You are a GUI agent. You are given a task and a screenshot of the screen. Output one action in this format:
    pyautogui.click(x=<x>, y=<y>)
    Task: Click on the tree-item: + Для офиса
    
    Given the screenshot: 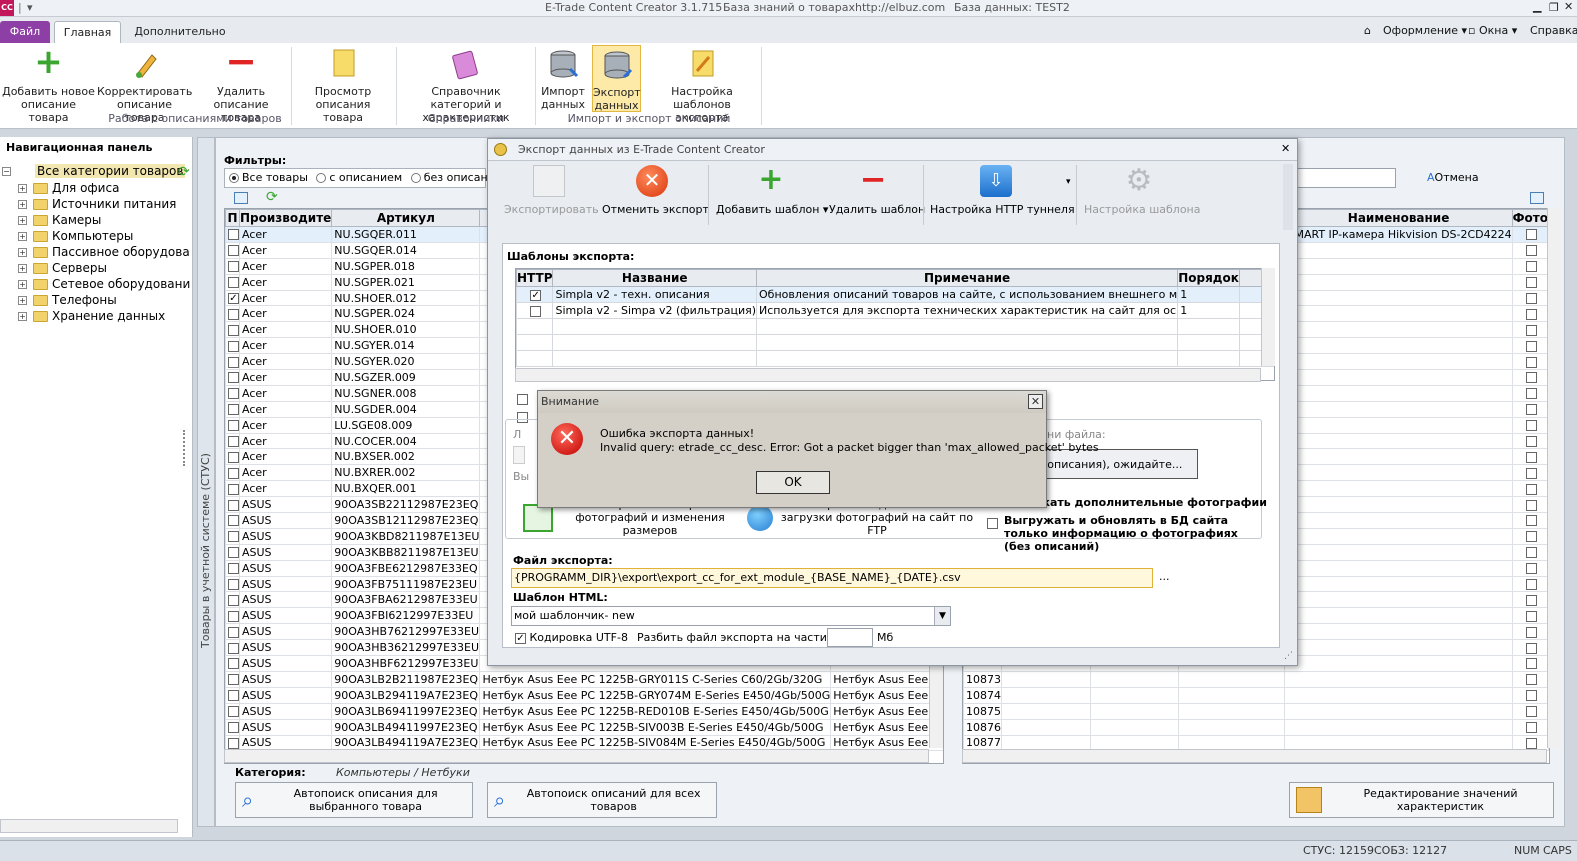 What is the action you would take?
    pyautogui.click(x=68, y=188)
    